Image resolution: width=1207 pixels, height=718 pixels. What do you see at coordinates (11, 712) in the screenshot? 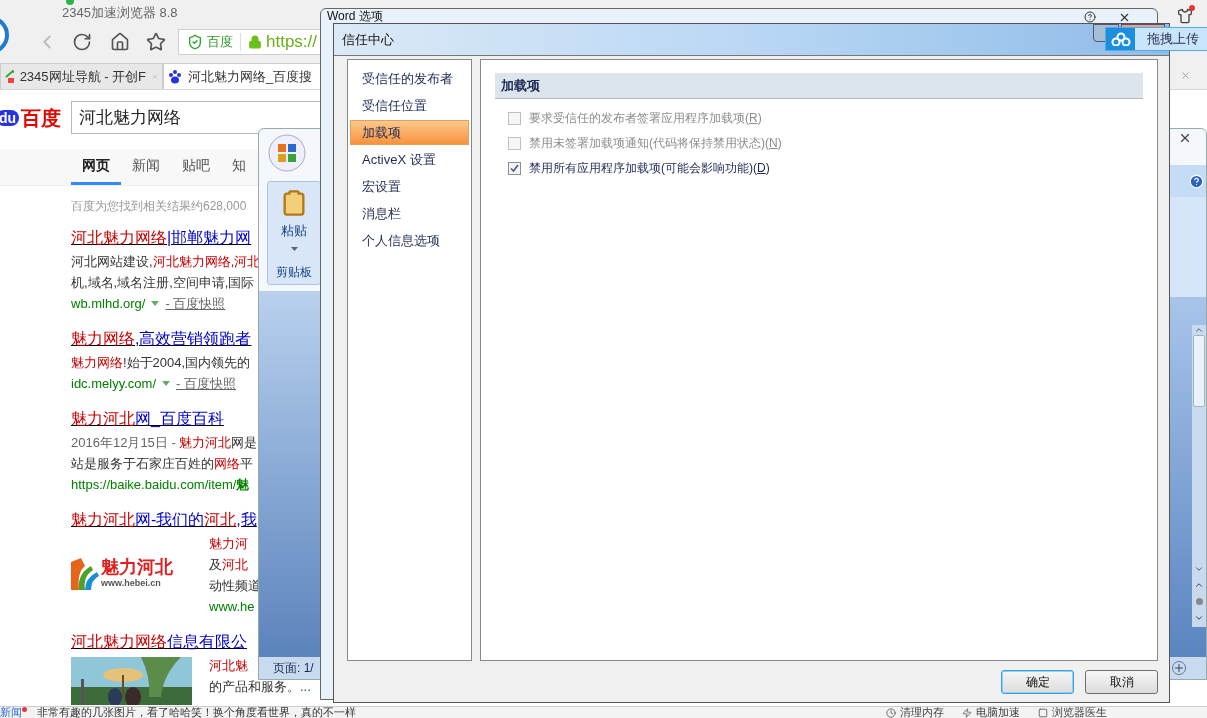
I see `news-link: 新闻` at bounding box center [11, 712].